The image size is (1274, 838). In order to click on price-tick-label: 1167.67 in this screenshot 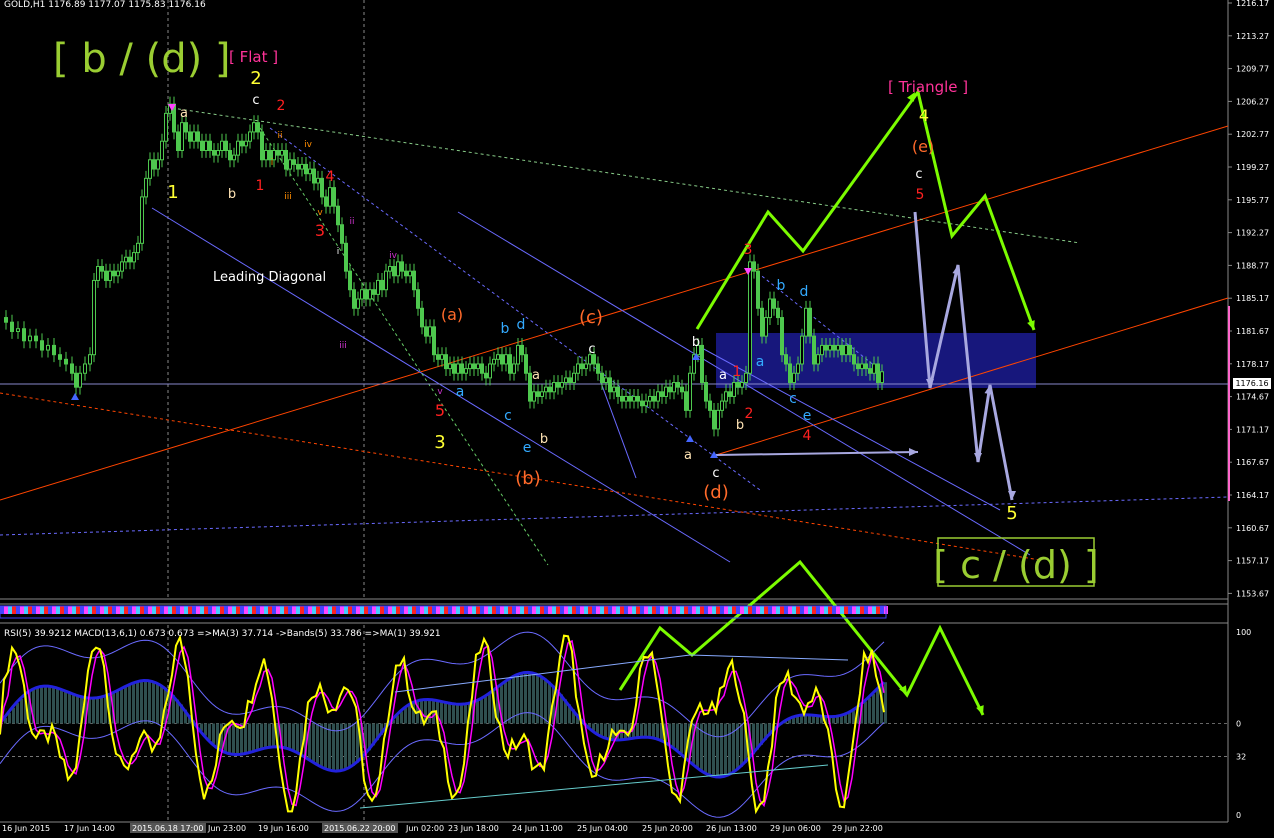, I will do `click(1252, 462)`.